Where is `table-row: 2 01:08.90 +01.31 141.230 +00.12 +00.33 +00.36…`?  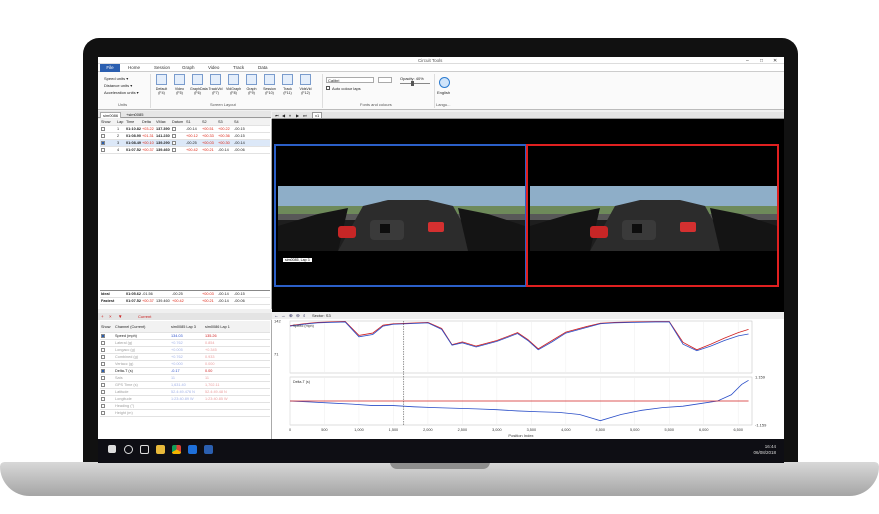 table-row: 2 01:08.90 +01.31 141.230 +00.12 +00.33 +00.36… is located at coordinates (185, 136).